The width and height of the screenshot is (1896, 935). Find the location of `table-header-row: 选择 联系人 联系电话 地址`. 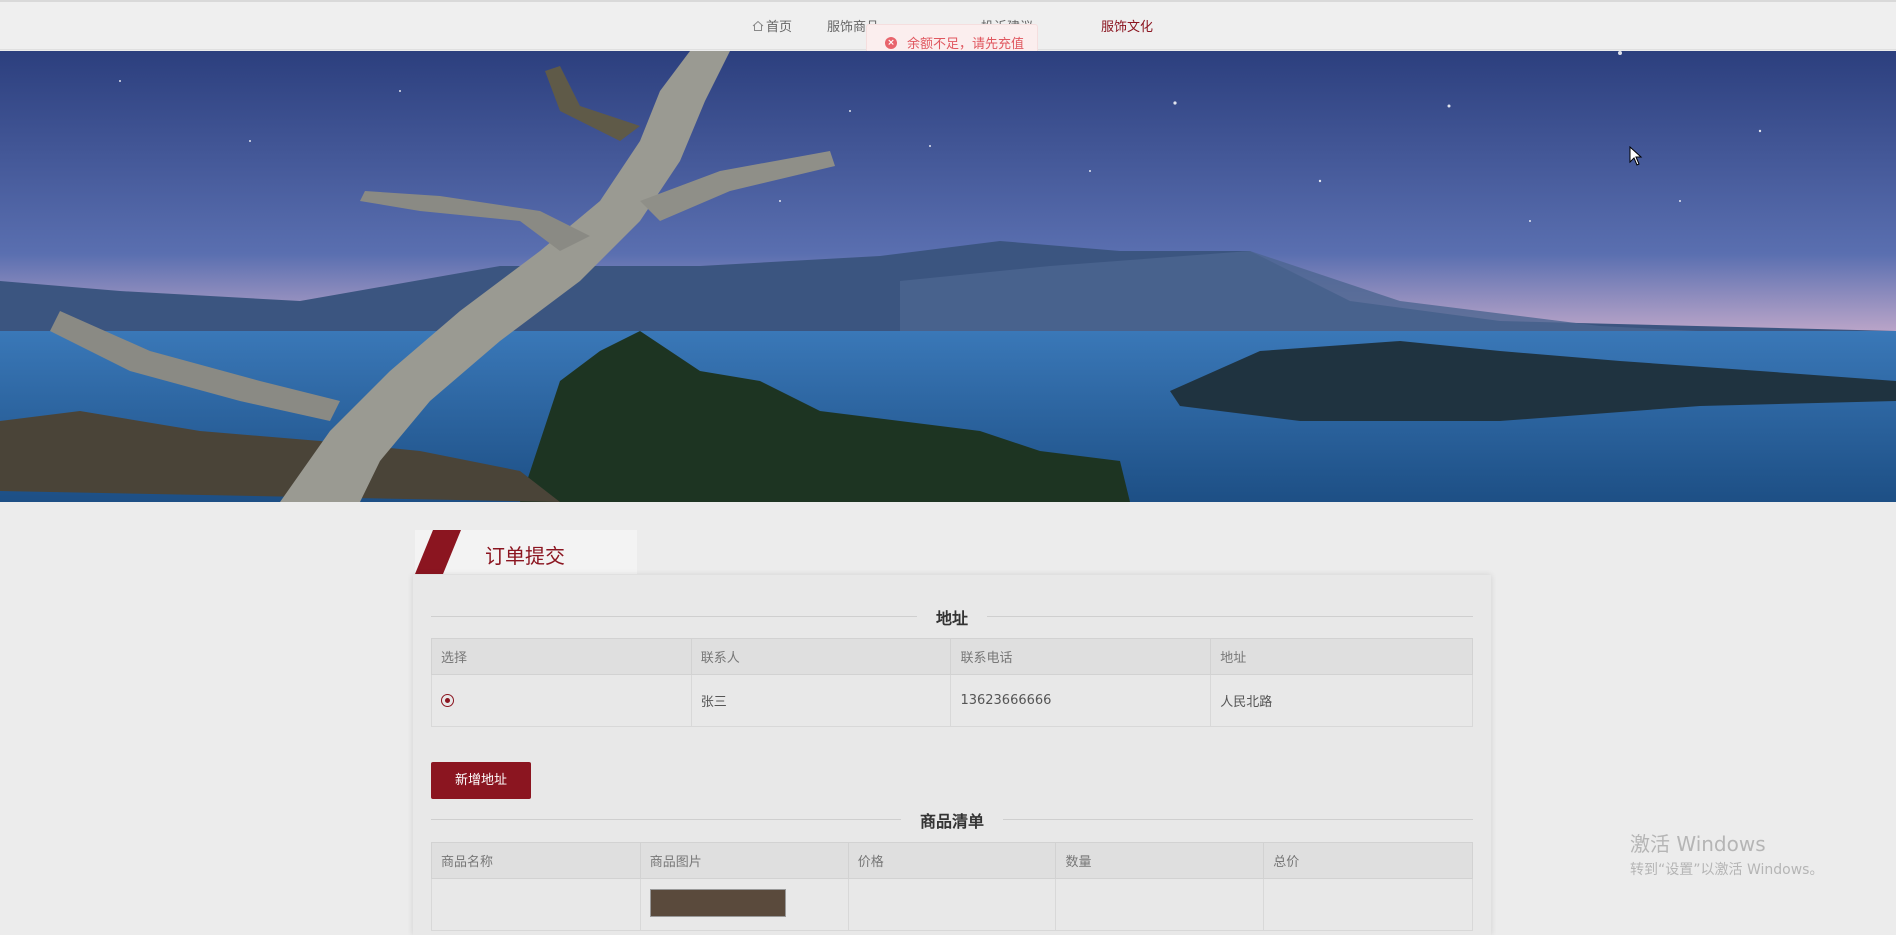

table-header-row: 选择 联系人 联系电话 地址 is located at coordinates (952, 656).